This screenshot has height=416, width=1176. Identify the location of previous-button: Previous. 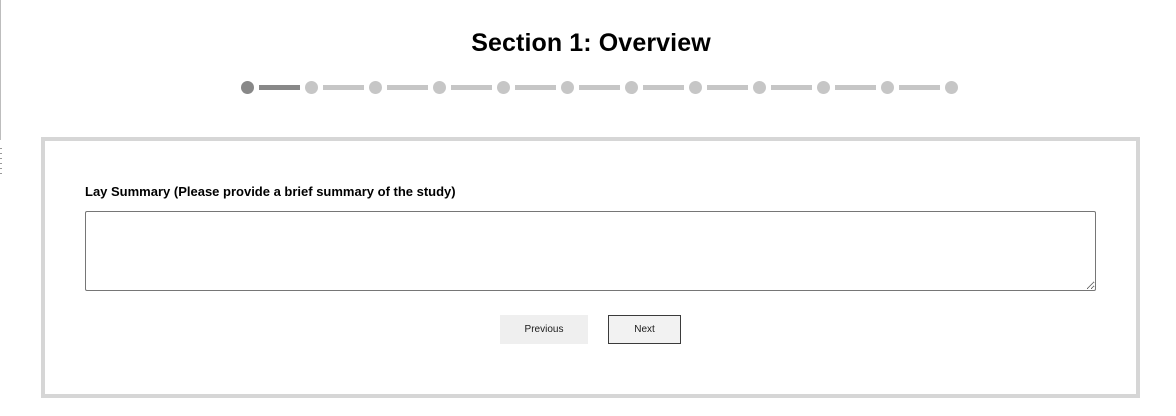
(544, 329).